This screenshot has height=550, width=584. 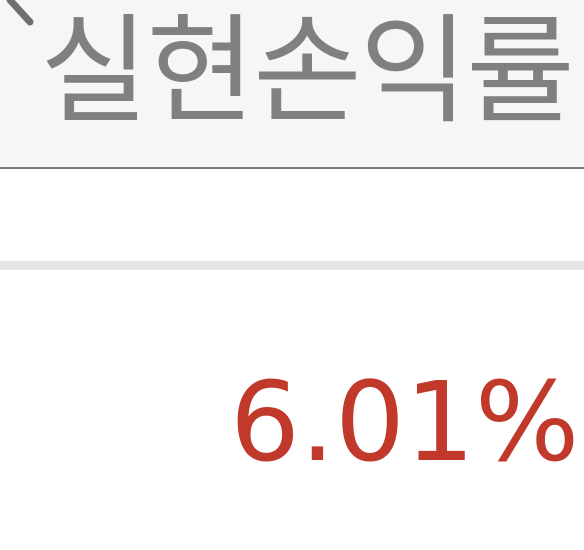 I want to click on realized-rate-value: 6.01%, so click(x=405, y=422).